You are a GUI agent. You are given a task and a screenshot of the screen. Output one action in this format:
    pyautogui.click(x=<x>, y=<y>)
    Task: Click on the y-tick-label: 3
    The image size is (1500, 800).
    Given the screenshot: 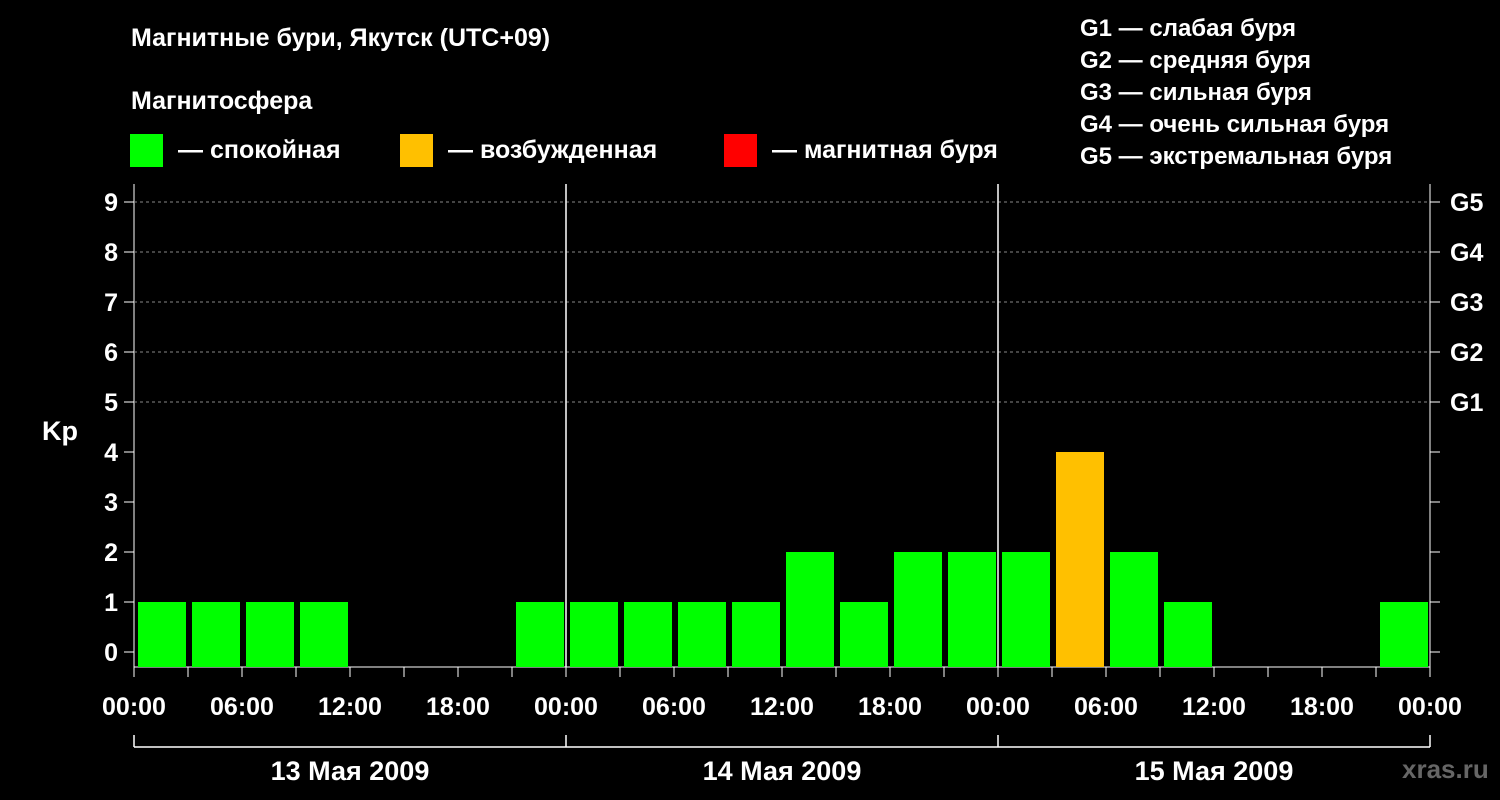 What is the action you would take?
    pyautogui.click(x=111, y=503)
    